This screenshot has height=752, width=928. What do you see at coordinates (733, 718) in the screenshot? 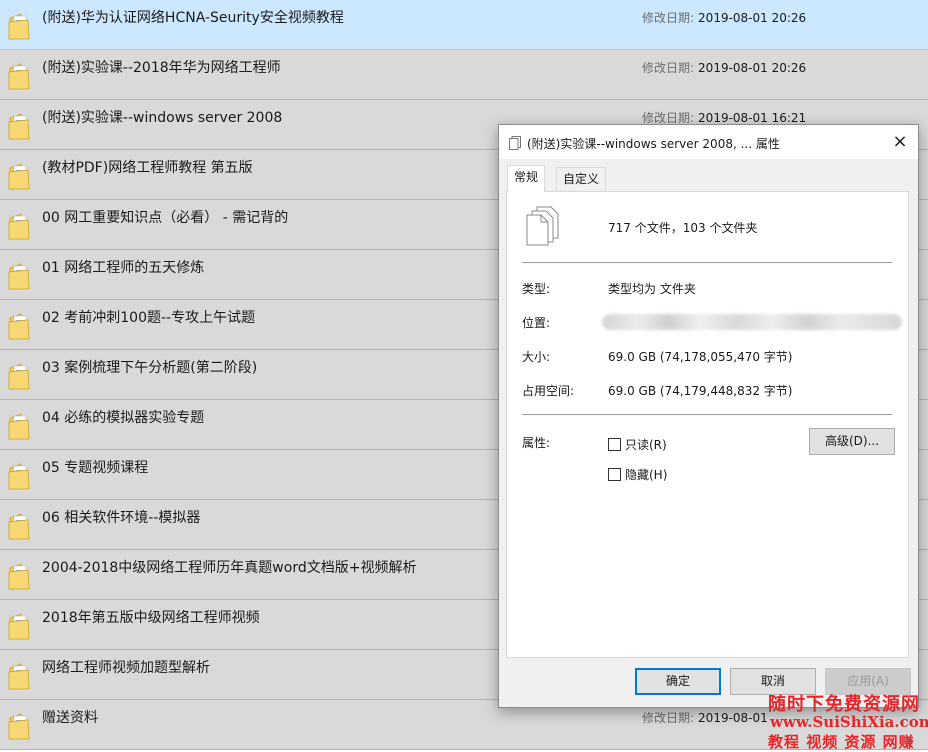
I see `modified-date-value: 2019-08-01` at bounding box center [733, 718].